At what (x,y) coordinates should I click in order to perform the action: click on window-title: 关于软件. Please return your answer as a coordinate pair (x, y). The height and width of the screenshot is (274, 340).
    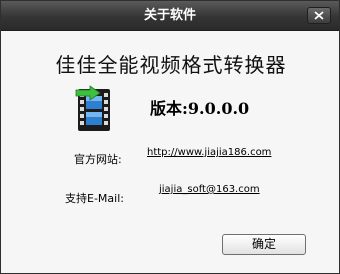
    Looking at the image, I should click on (169, 15).